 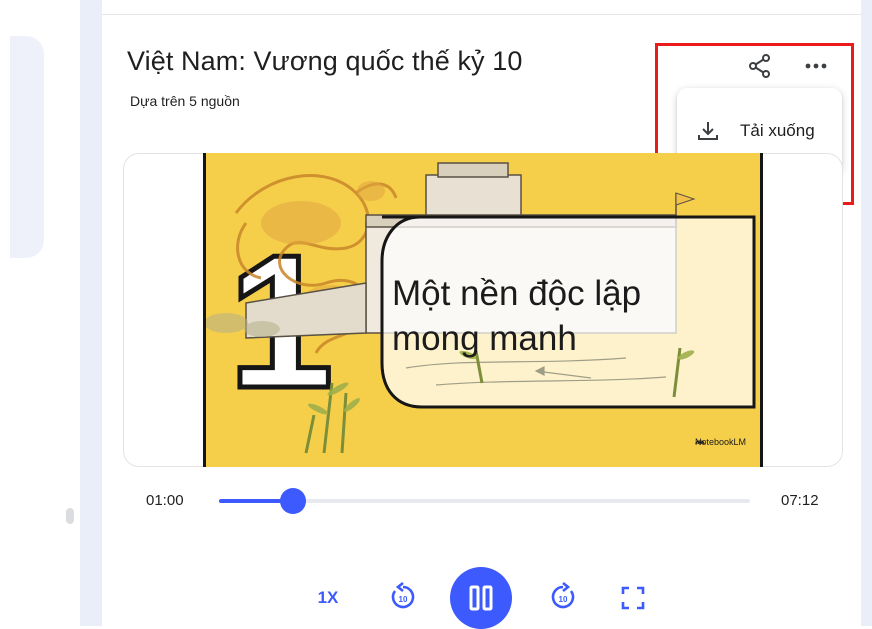 I want to click on panel-resize-handle, so click(x=70, y=516).